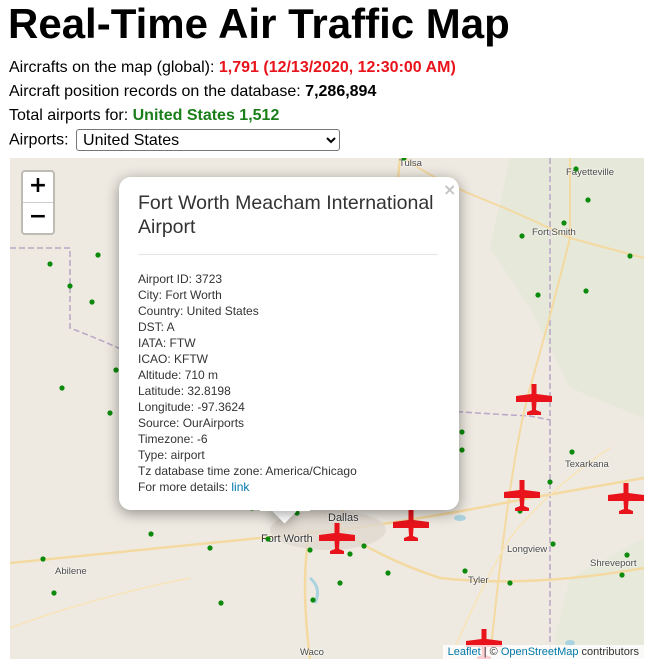 The image size is (654, 669). I want to click on airport-select-label: Airports:, so click(39, 140).